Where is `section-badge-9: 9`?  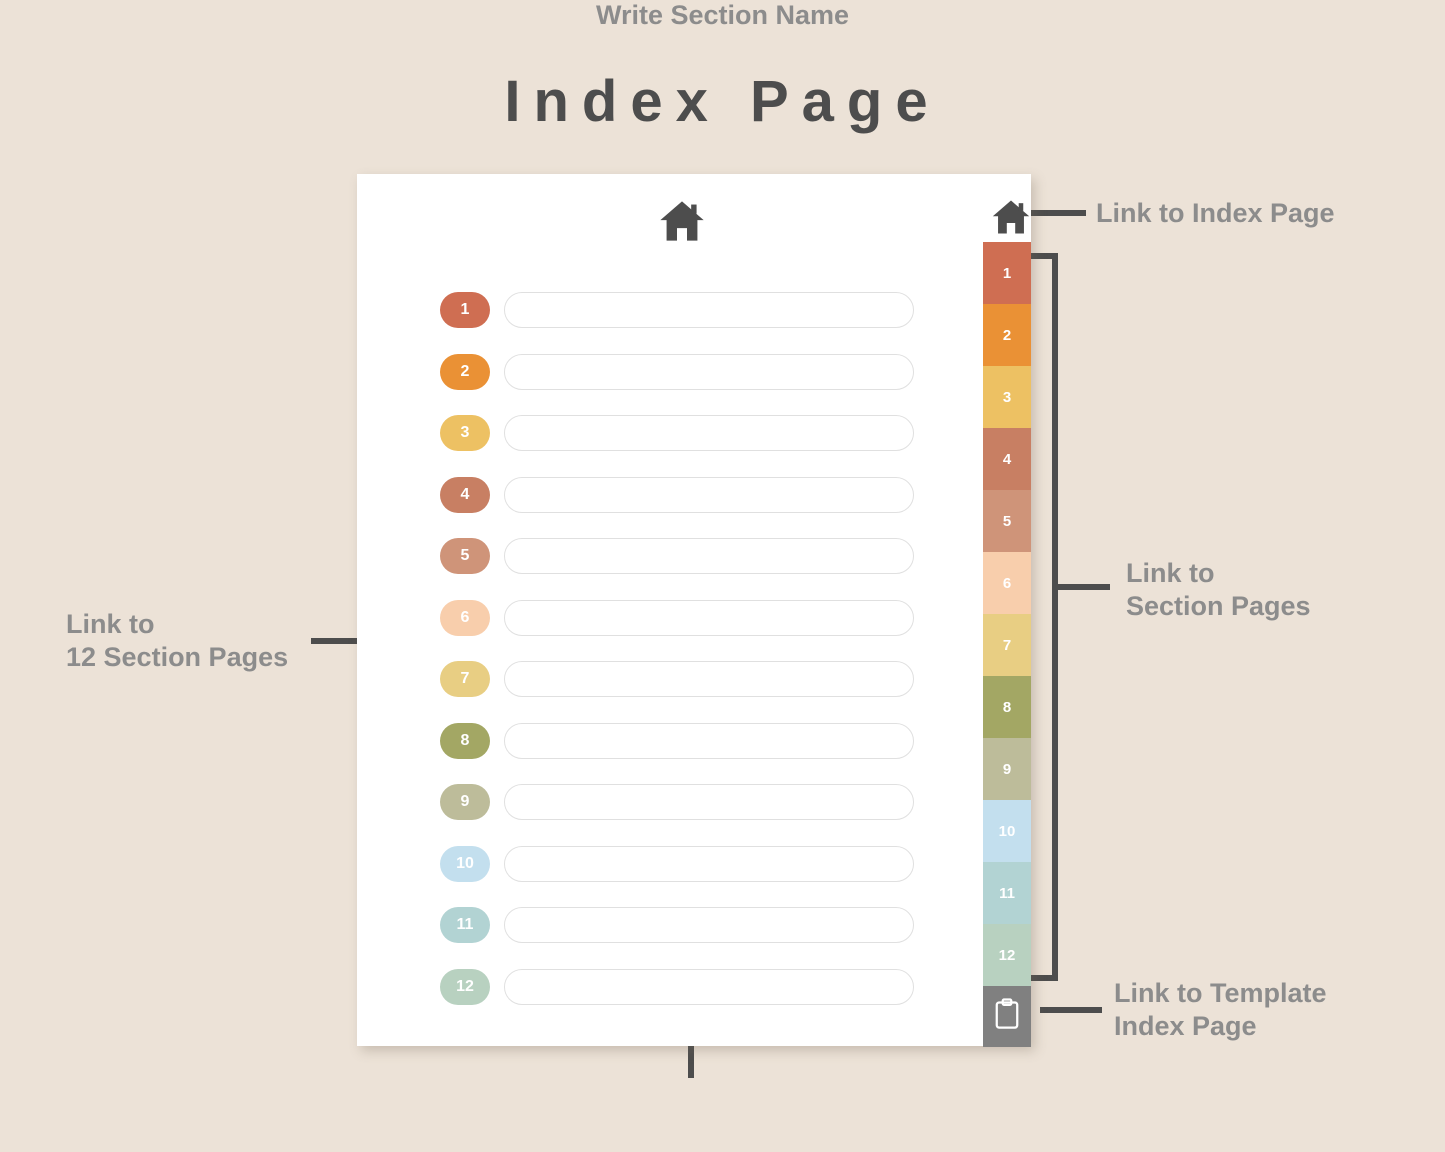
section-badge-9: 9 is located at coordinates (465, 802).